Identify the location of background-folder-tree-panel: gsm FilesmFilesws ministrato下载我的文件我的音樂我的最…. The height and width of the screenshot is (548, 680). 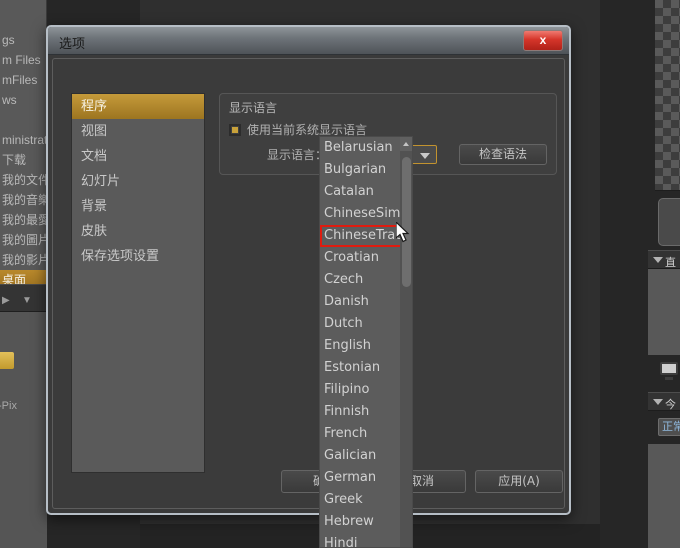
(23, 145).